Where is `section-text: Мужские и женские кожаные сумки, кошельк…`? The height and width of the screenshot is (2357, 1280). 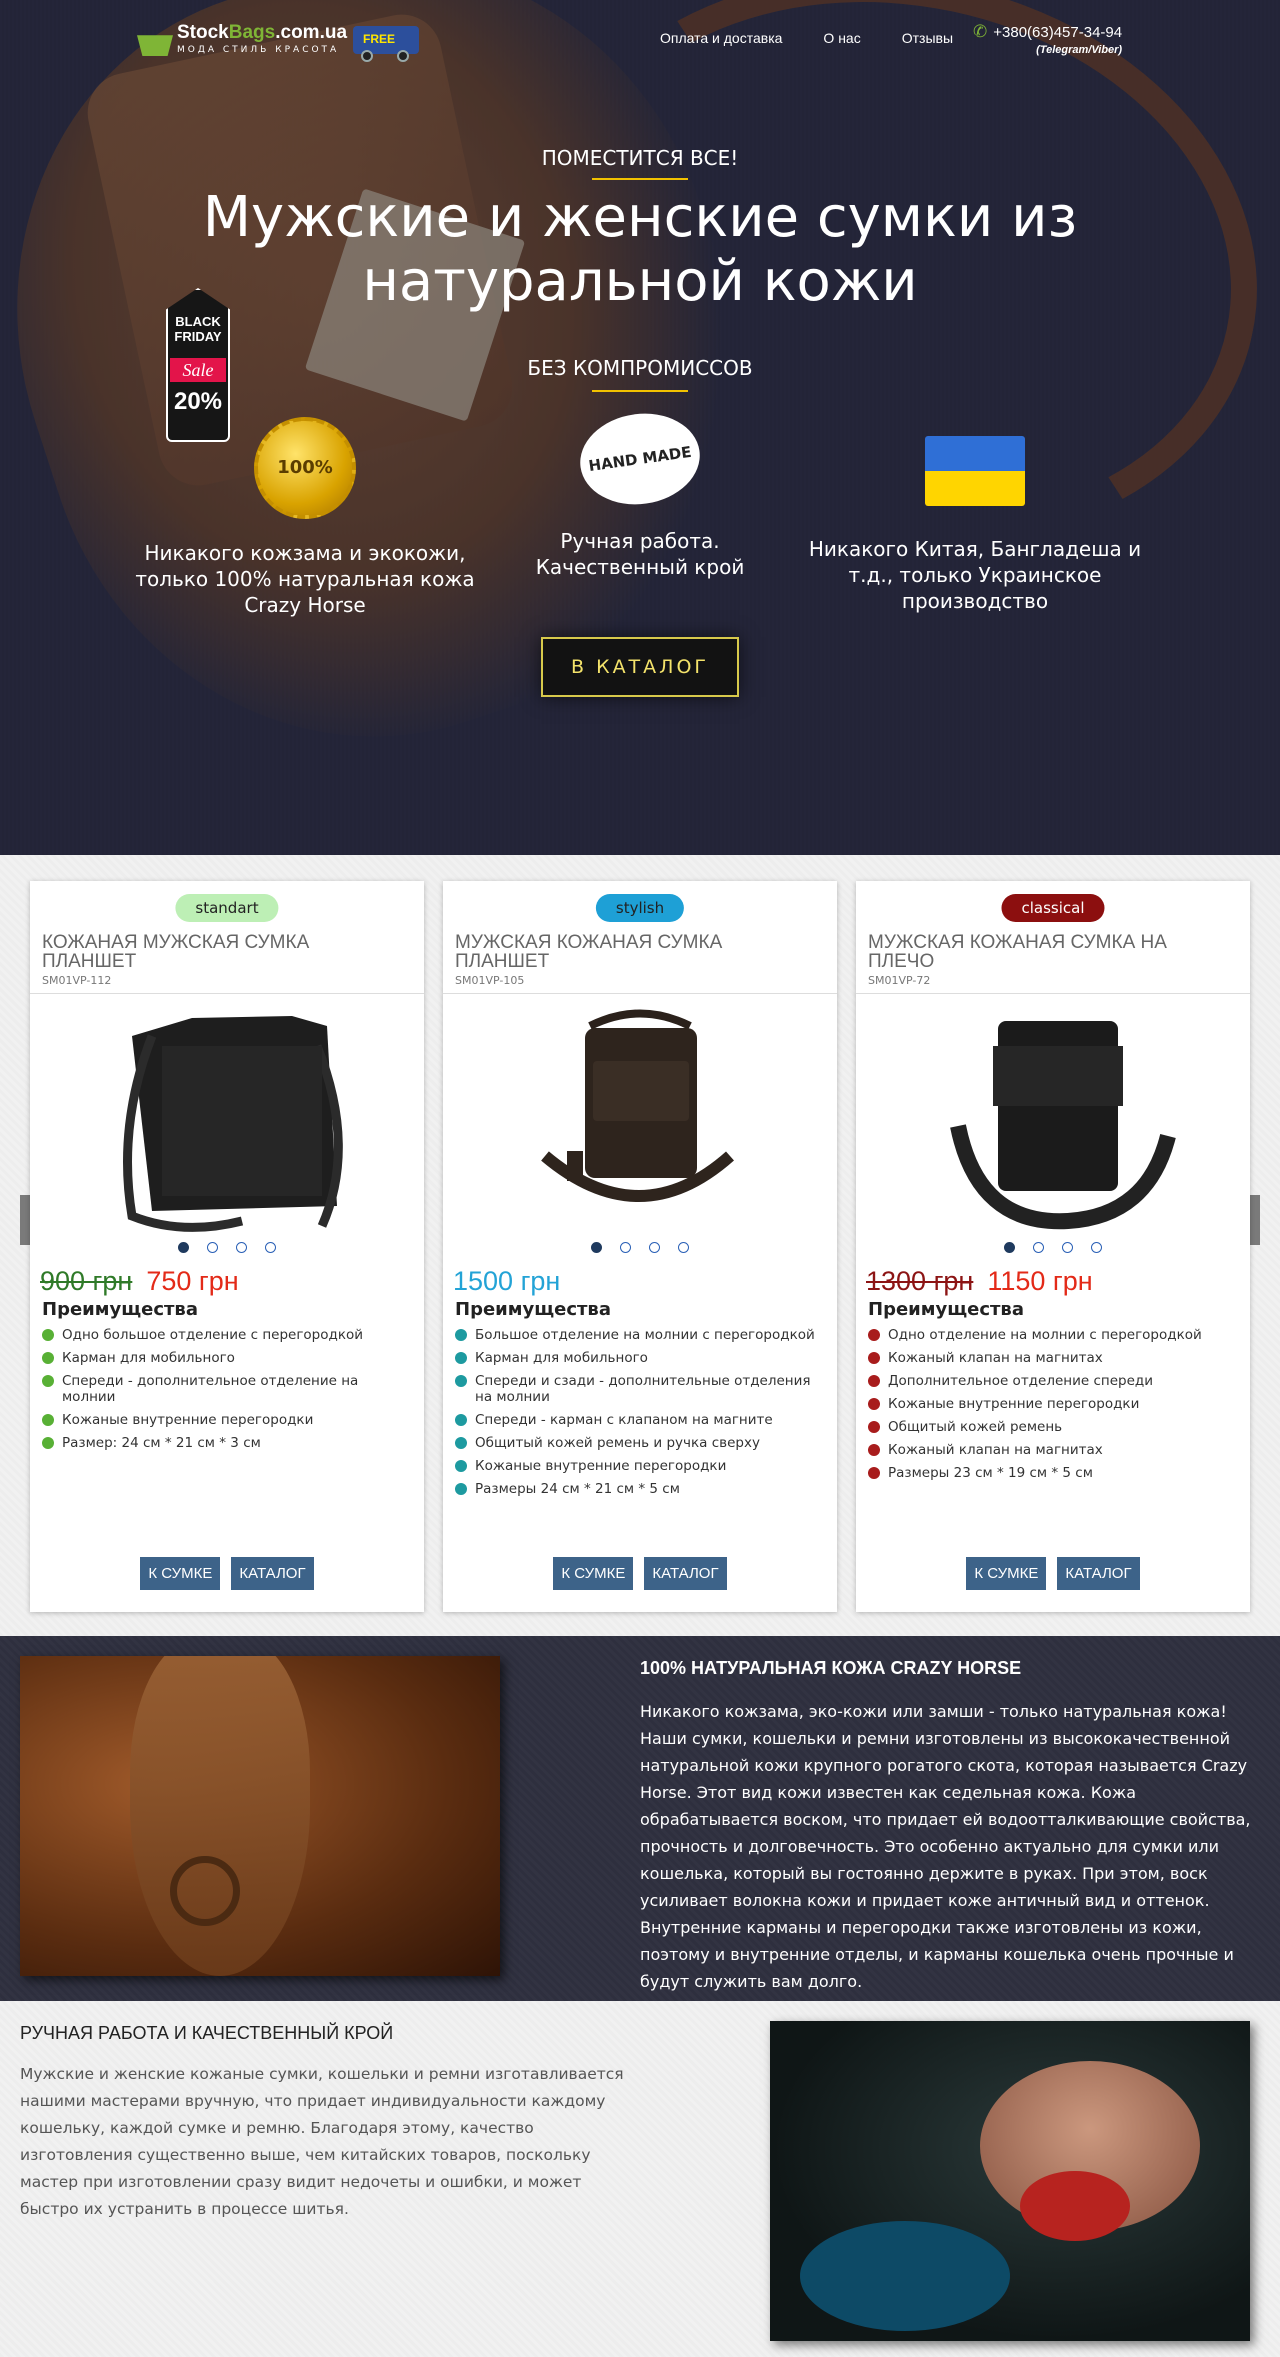
section-text: Мужские и женские кожаные сумки, кошельк… is located at coordinates (322, 2141).